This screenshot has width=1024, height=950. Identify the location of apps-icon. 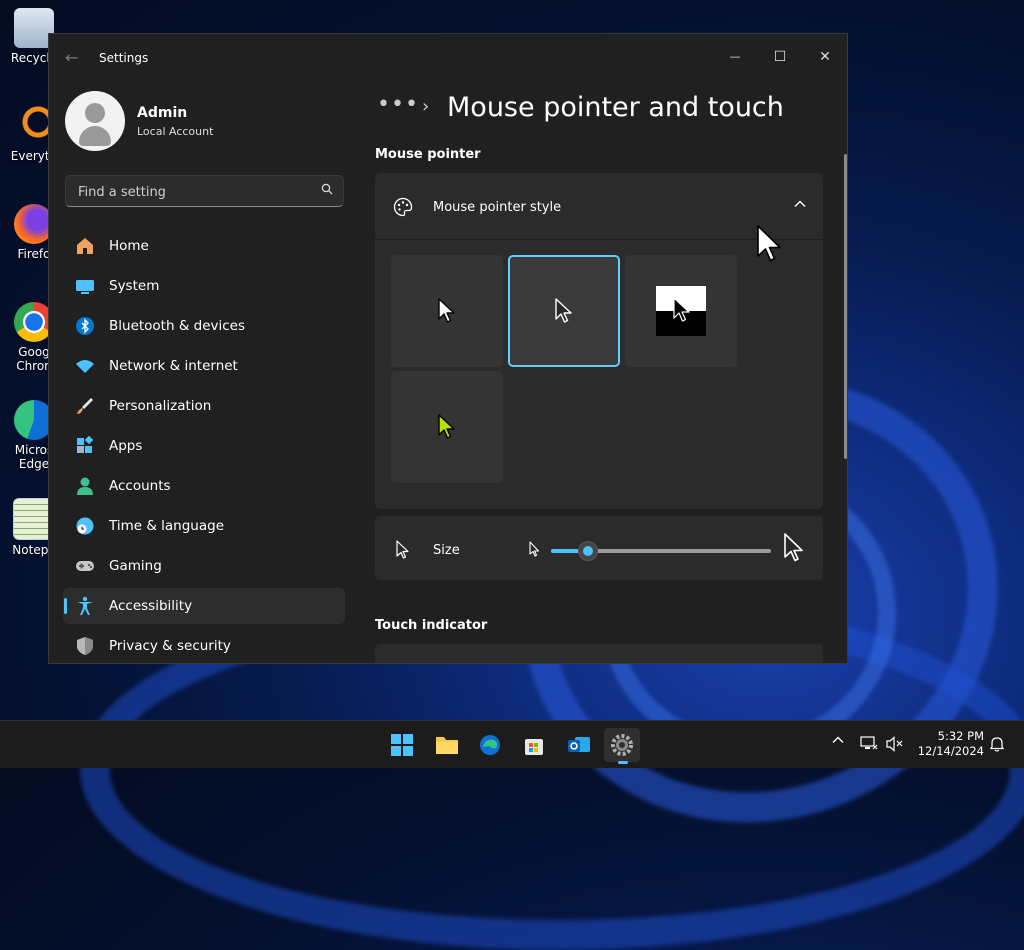
(85, 444).